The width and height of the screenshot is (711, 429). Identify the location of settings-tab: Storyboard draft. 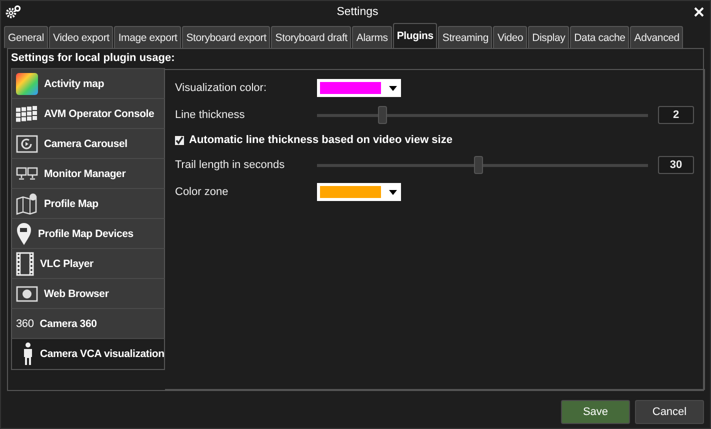
(311, 37).